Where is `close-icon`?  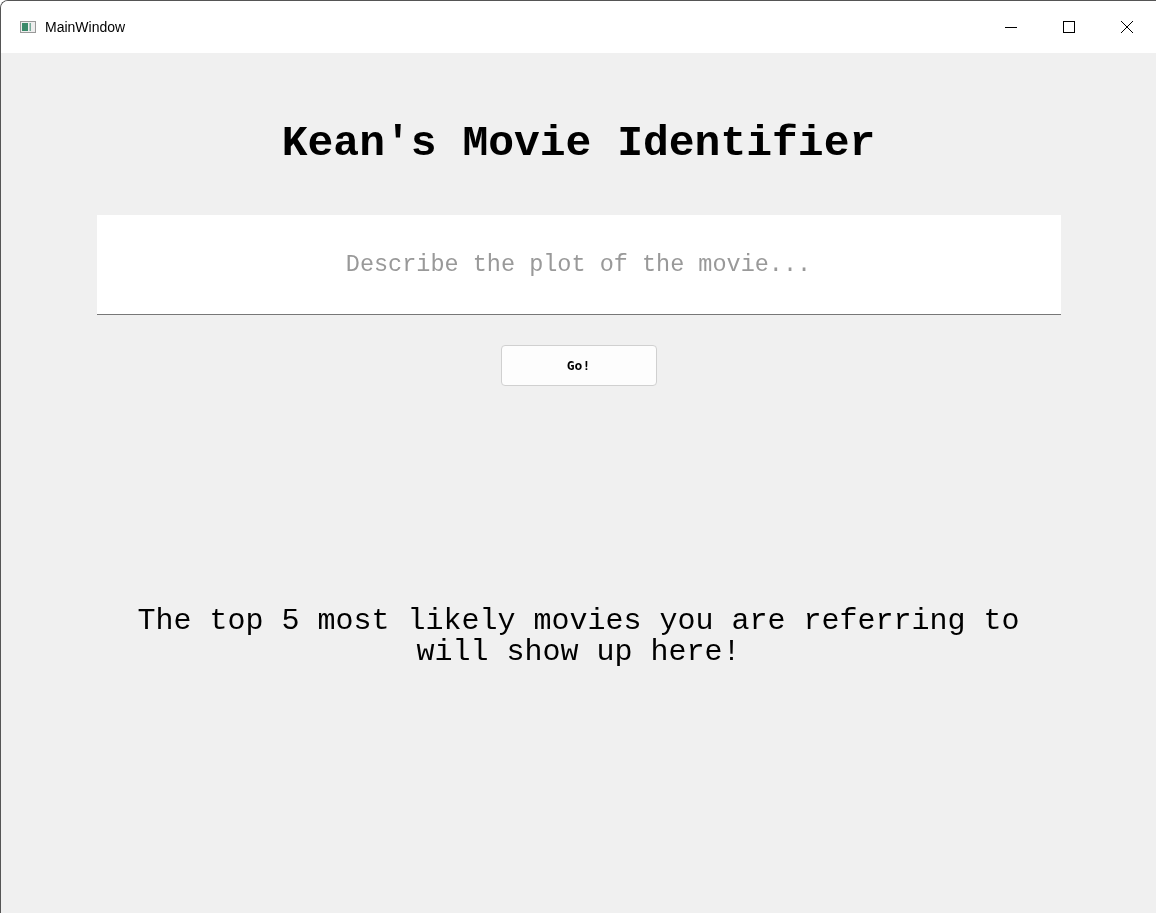 close-icon is located at coordinates (1127, 27).